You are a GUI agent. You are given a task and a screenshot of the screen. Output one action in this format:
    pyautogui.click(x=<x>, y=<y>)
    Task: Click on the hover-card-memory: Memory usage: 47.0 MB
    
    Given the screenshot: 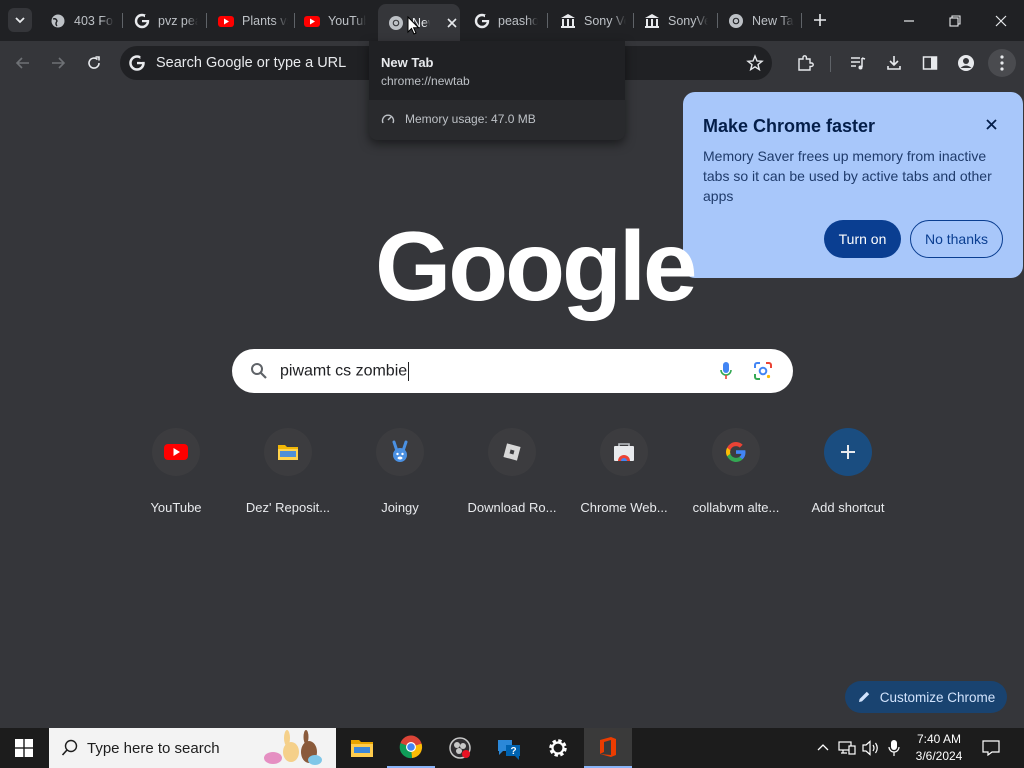 What is the action you would take?
    pyautogui.click(x=497, y=119)
    